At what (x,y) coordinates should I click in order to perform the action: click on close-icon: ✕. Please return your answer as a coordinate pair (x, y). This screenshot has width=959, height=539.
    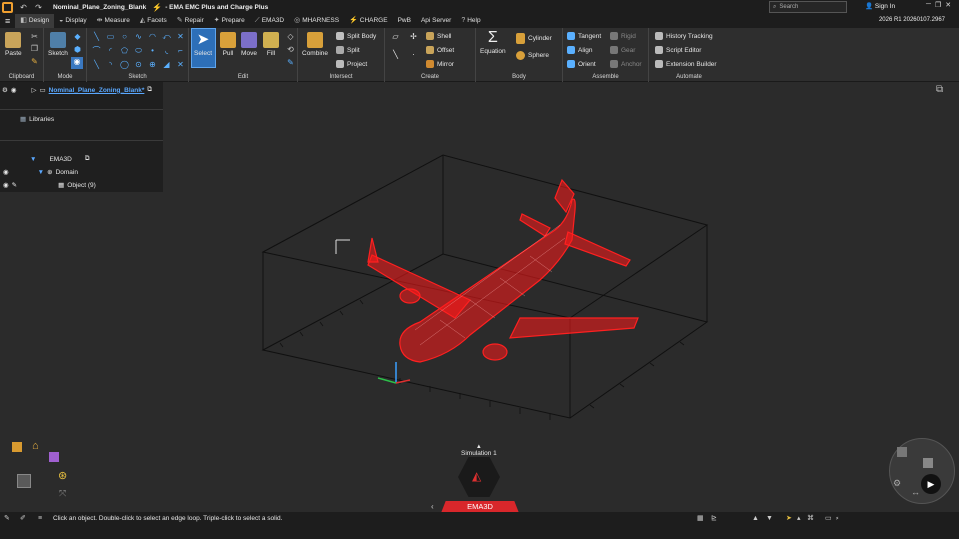
    Looking at the image, I should click on (948, 5).